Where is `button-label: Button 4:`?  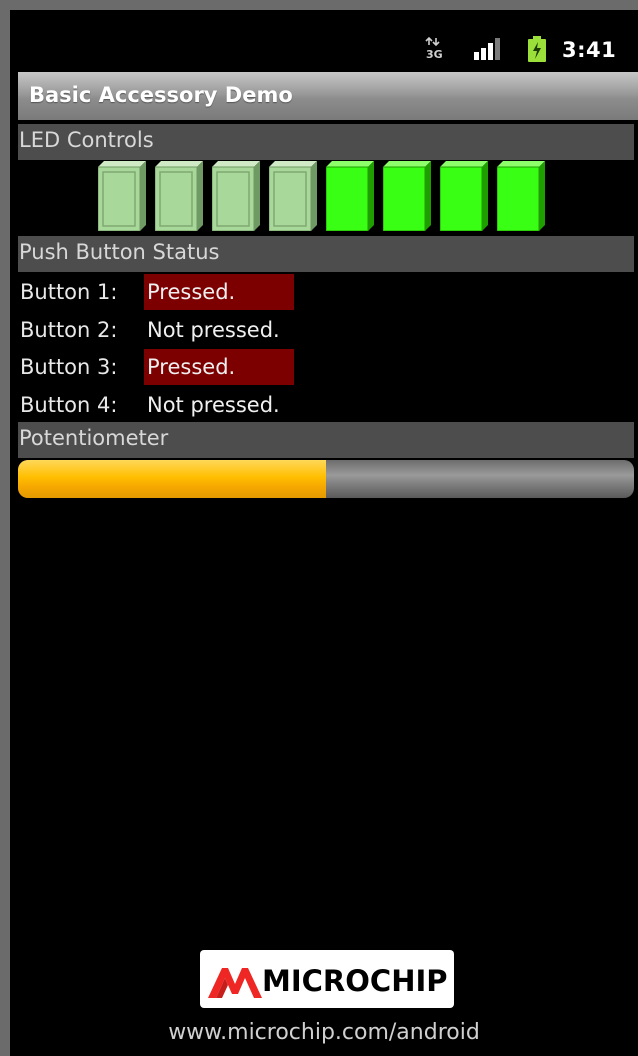 button-label: Button 4: is located at coordinates (69, 405).